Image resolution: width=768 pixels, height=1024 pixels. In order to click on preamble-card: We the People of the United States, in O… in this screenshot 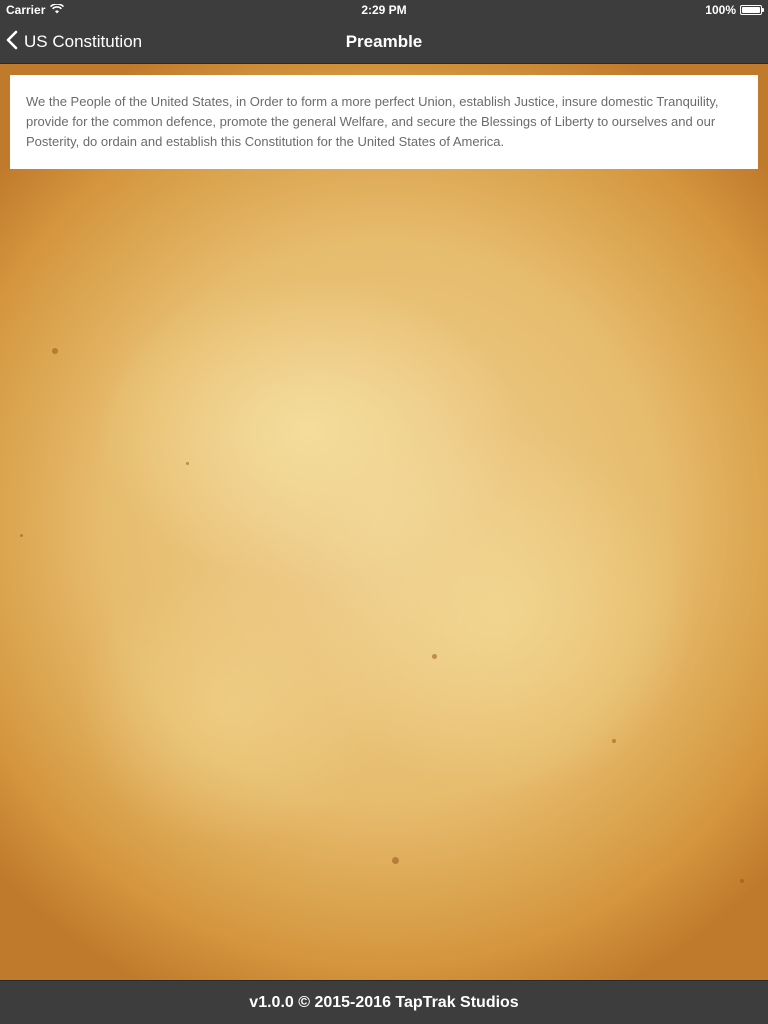, I will do `click(384, 122)`.